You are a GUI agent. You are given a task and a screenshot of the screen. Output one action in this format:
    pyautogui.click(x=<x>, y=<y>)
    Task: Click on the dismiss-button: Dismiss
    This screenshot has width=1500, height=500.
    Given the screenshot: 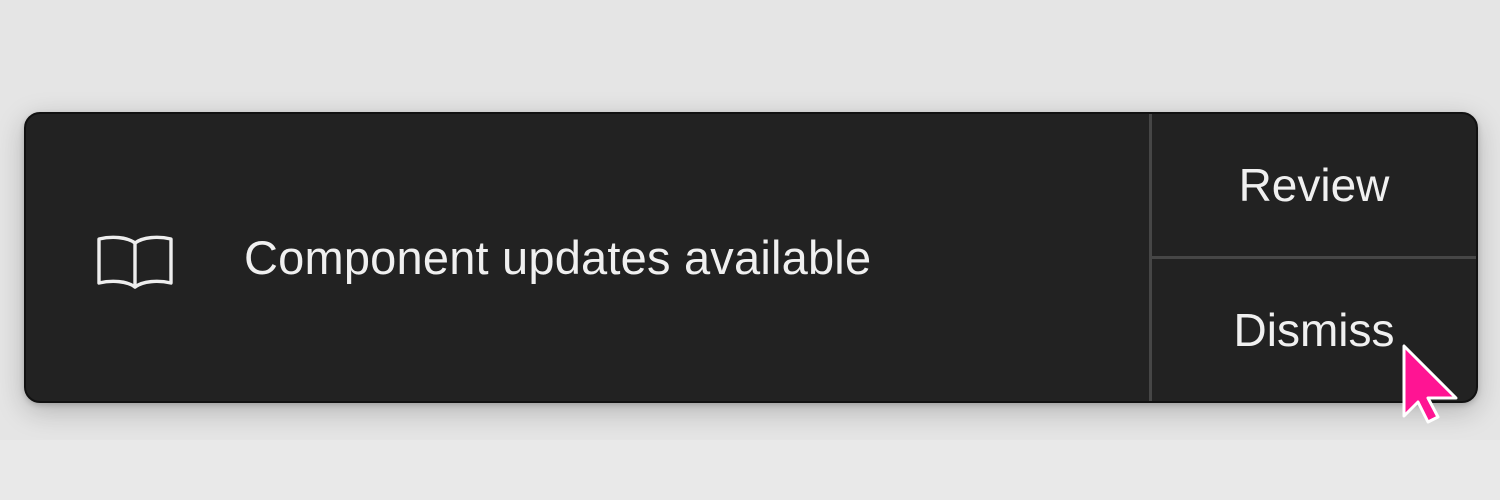 What is the action you would take?
    pyautogui.click(x=1314, y=328)
    